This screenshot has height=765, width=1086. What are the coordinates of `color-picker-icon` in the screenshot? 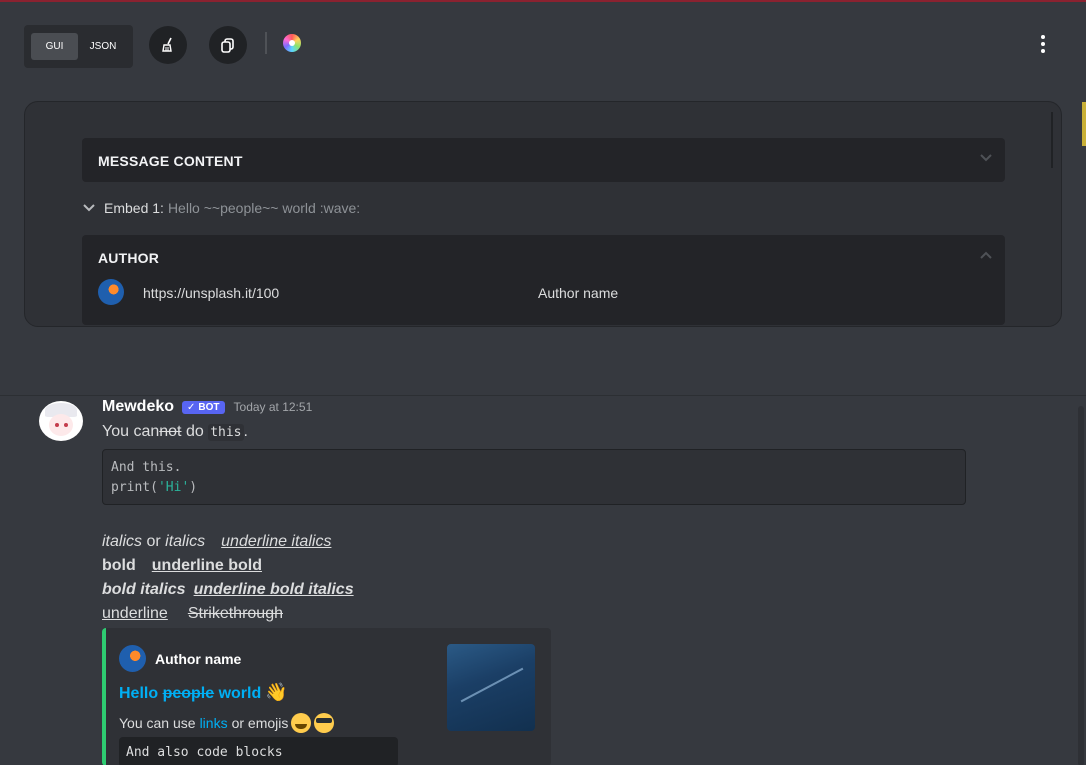 It's located at (292, 43).